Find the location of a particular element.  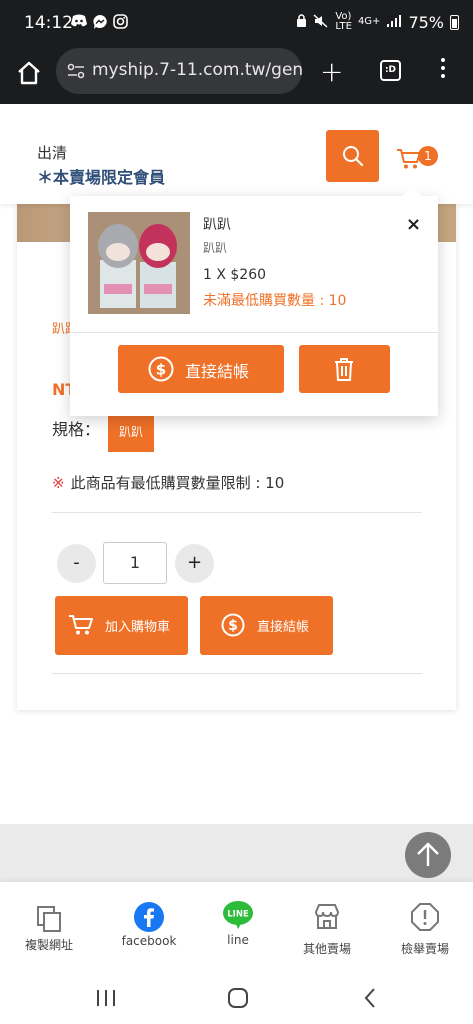

discord-icon is located at coordinates (79, 23).